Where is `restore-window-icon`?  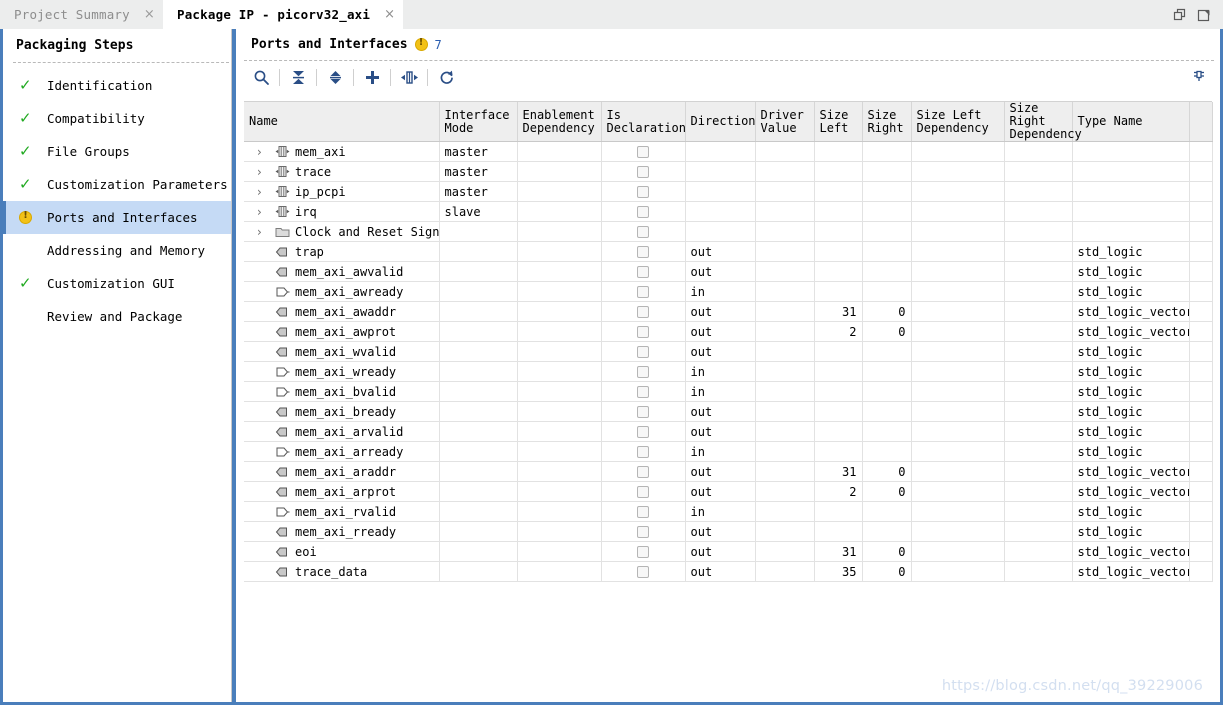 restore-window-icon is located at coordinates (1180, 15).